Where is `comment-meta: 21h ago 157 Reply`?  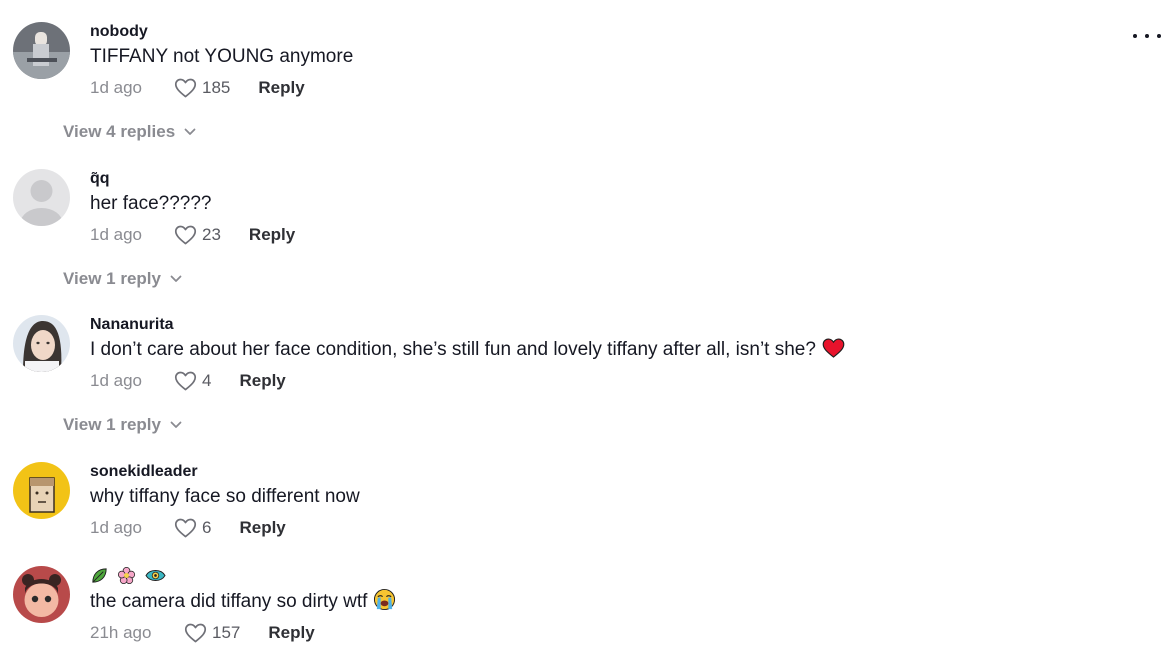 comment-meta: 21h ago 157 Reply is located at coordinates (590, 633).